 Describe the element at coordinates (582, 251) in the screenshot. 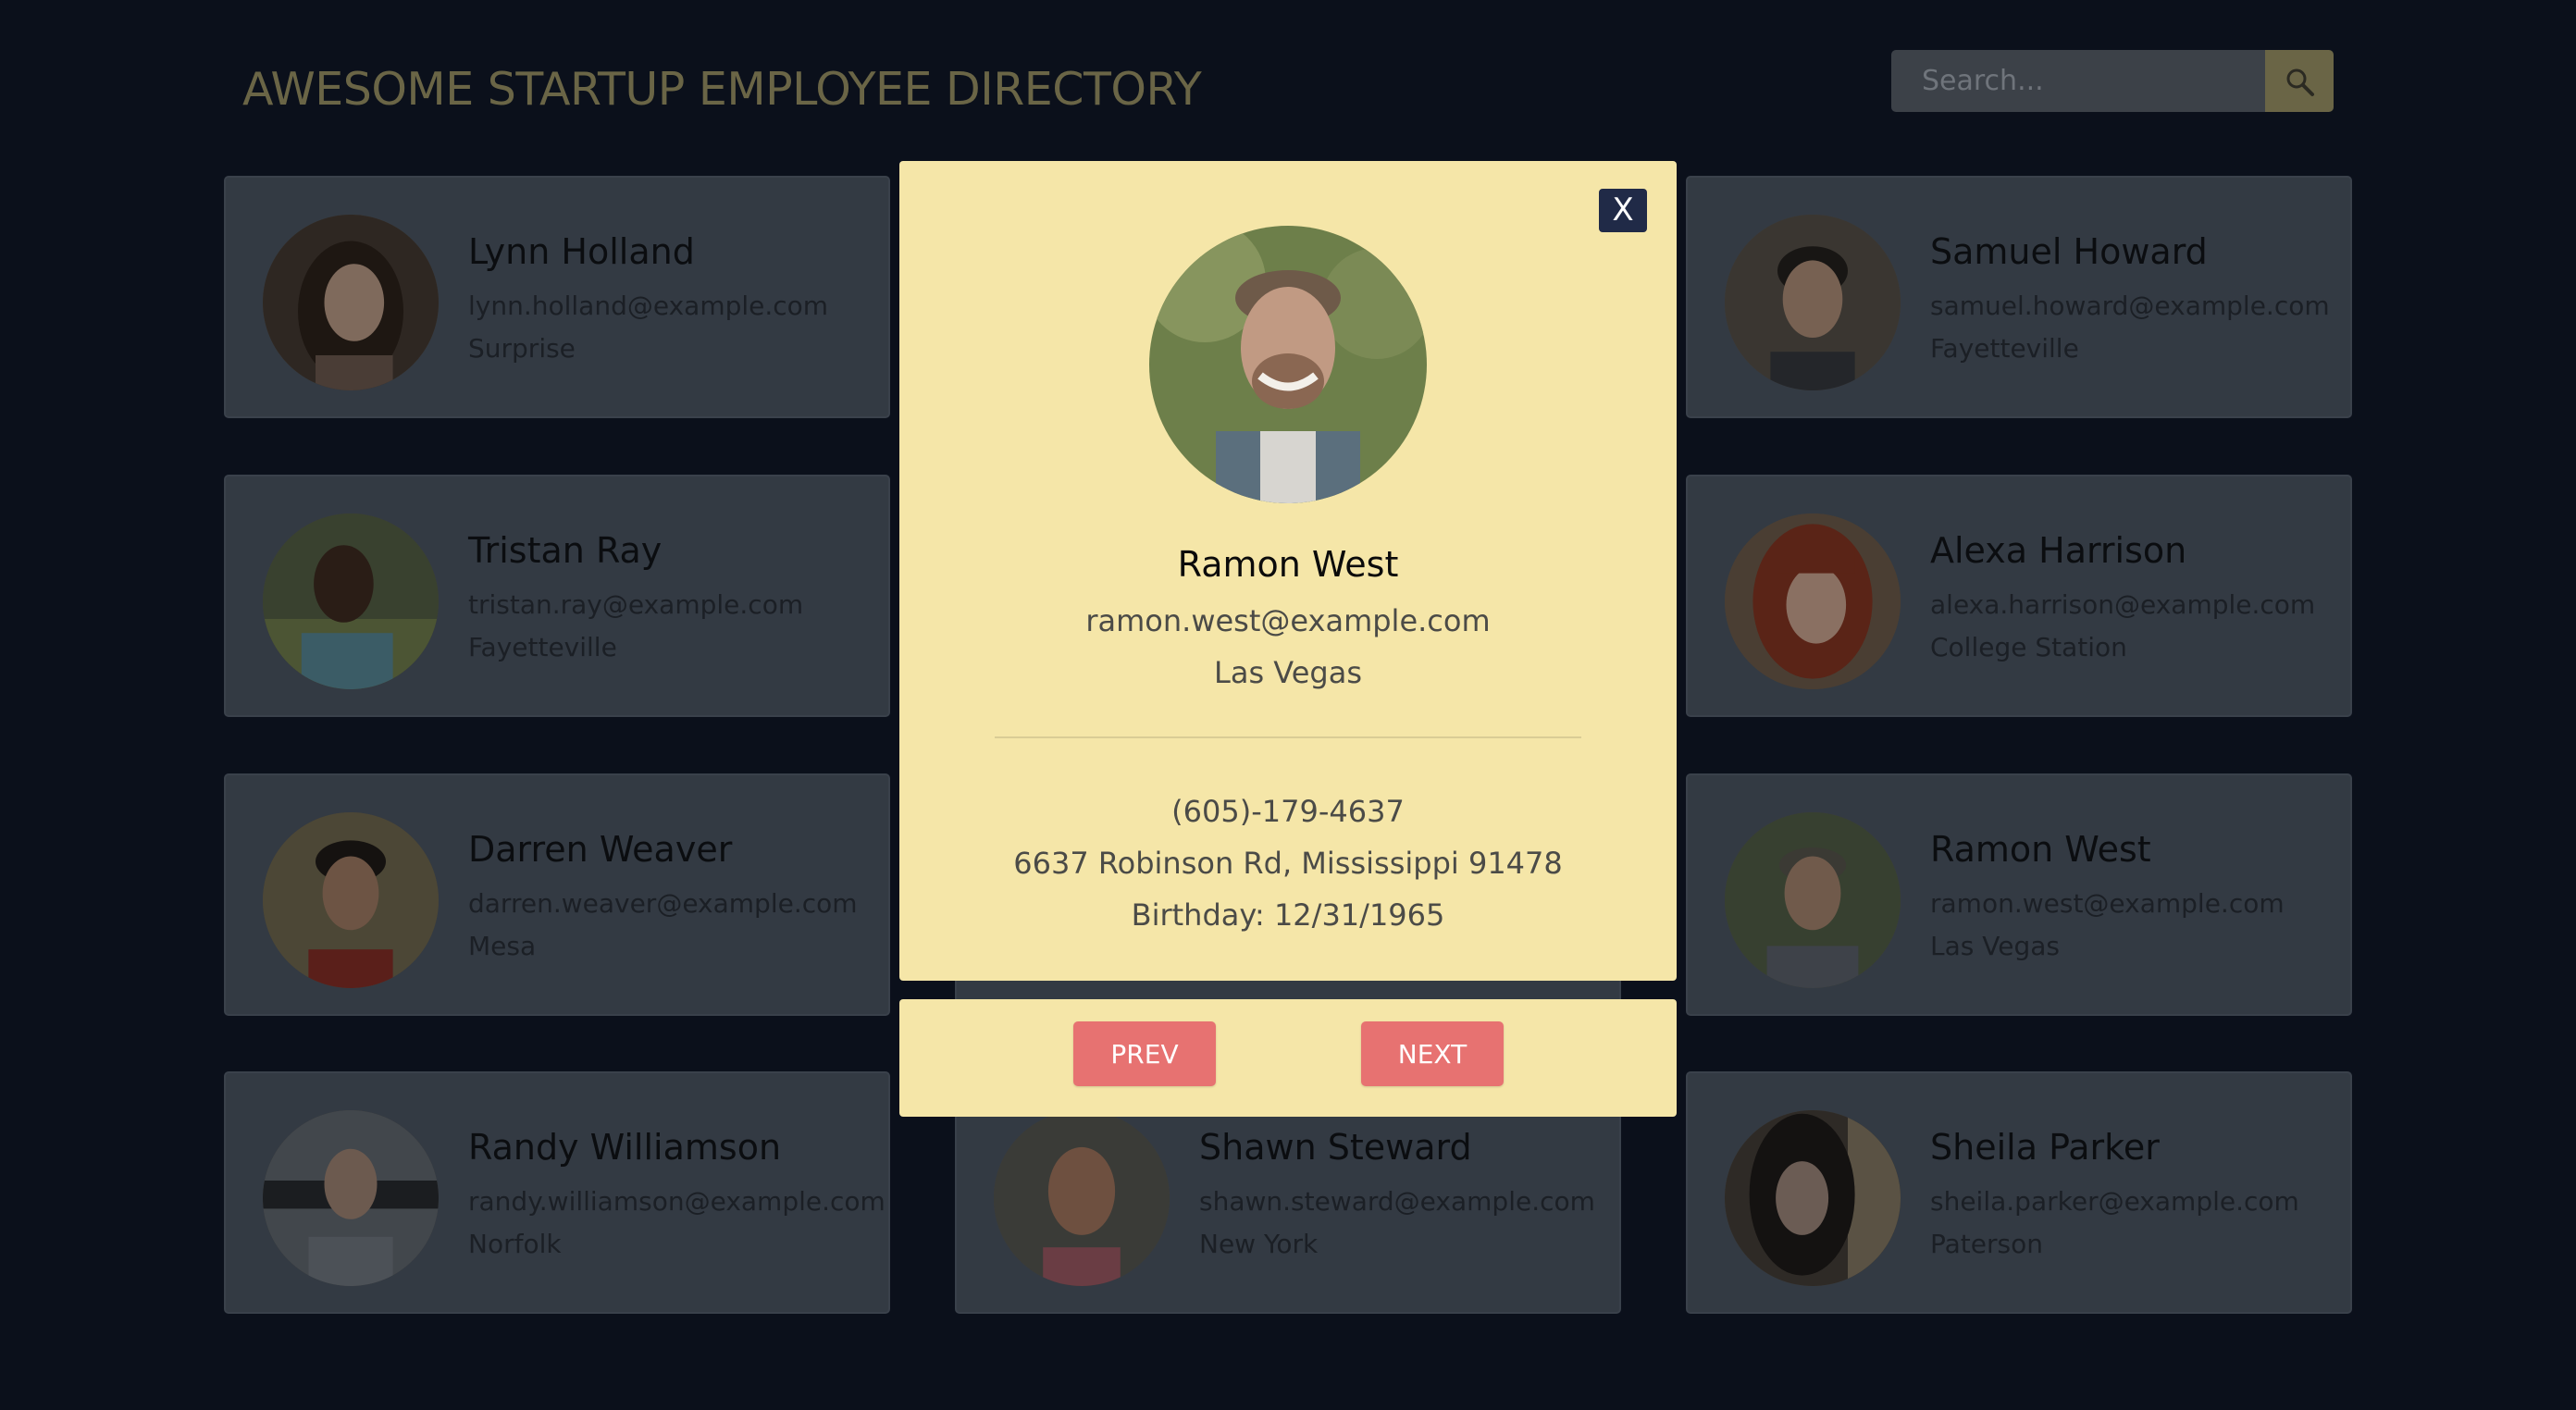

I see `employee-name: Lynn Holland` at that location.